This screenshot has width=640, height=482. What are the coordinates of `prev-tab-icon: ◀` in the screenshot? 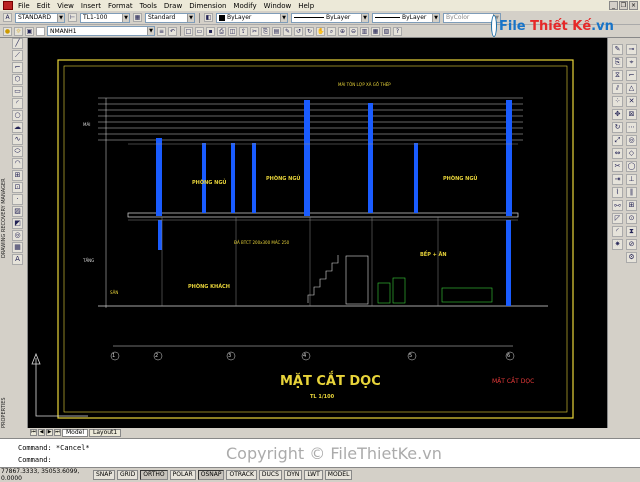 It's located at (41, 432).